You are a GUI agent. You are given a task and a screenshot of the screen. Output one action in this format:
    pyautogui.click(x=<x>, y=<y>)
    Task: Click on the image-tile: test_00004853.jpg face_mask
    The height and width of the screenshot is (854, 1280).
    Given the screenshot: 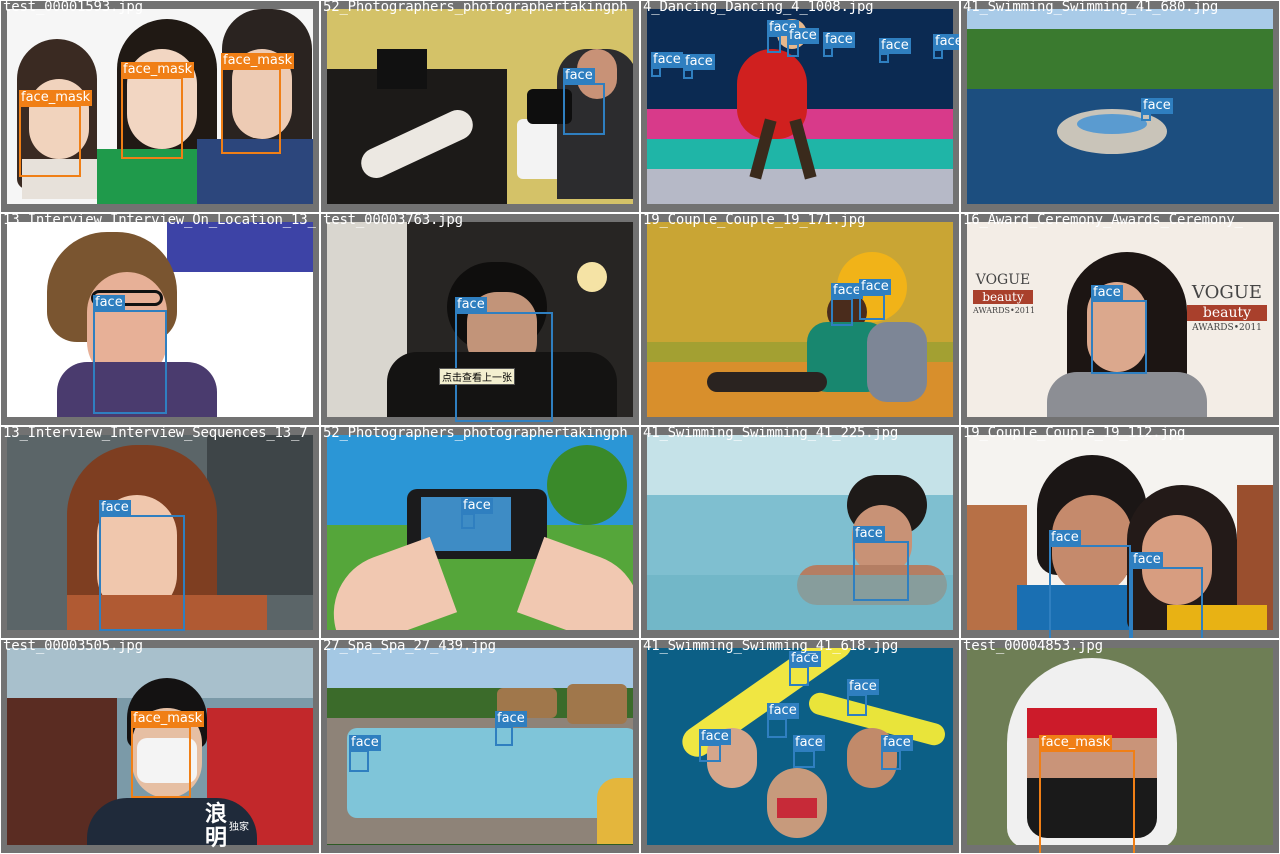 What is the action you would take?
    pyautogui.click(x=1120, y=746)
    